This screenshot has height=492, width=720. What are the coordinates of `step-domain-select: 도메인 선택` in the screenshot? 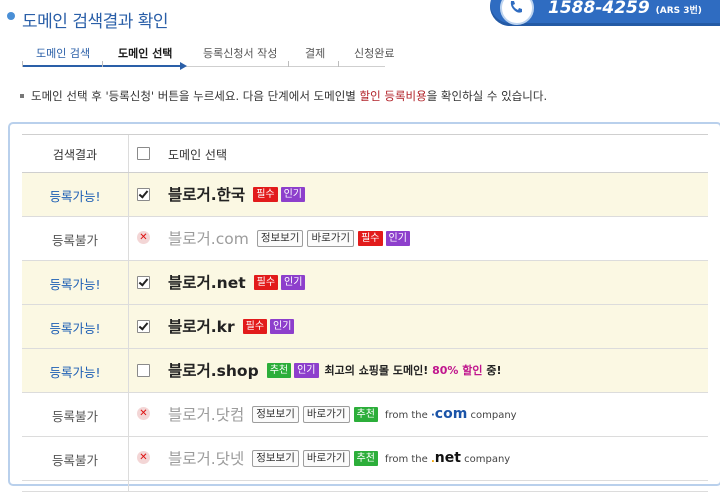 It's located at (145, 53).